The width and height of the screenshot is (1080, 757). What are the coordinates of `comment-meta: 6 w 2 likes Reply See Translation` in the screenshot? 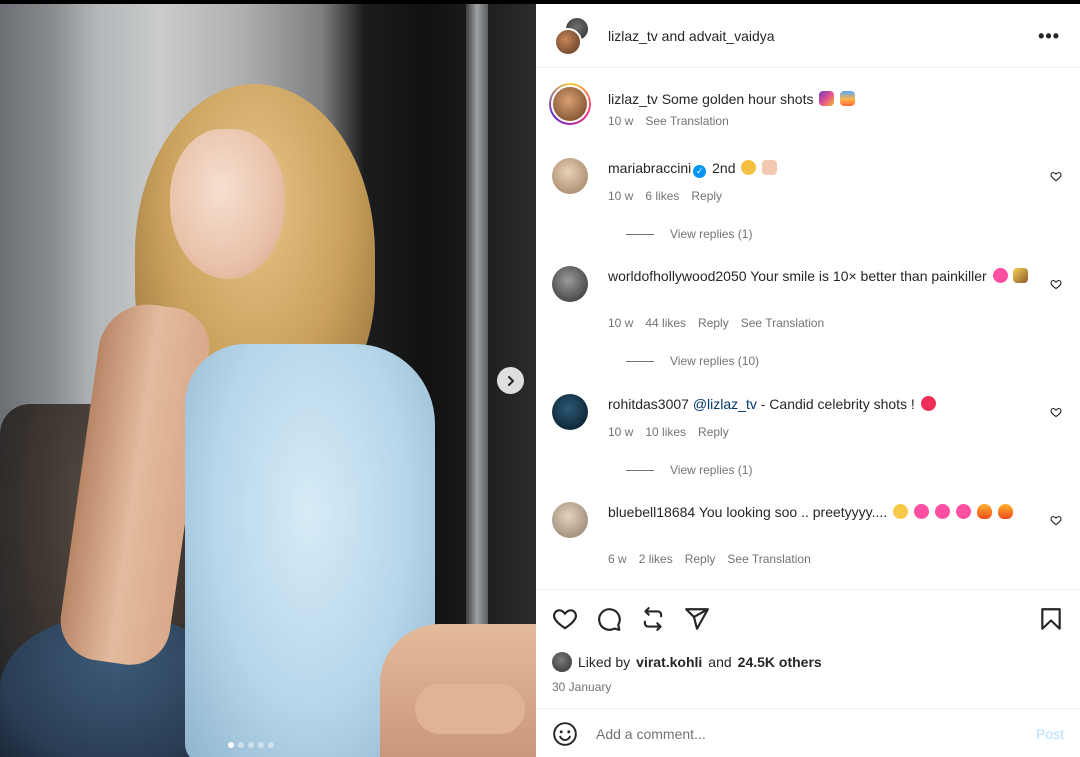 It's located at (709, 559).